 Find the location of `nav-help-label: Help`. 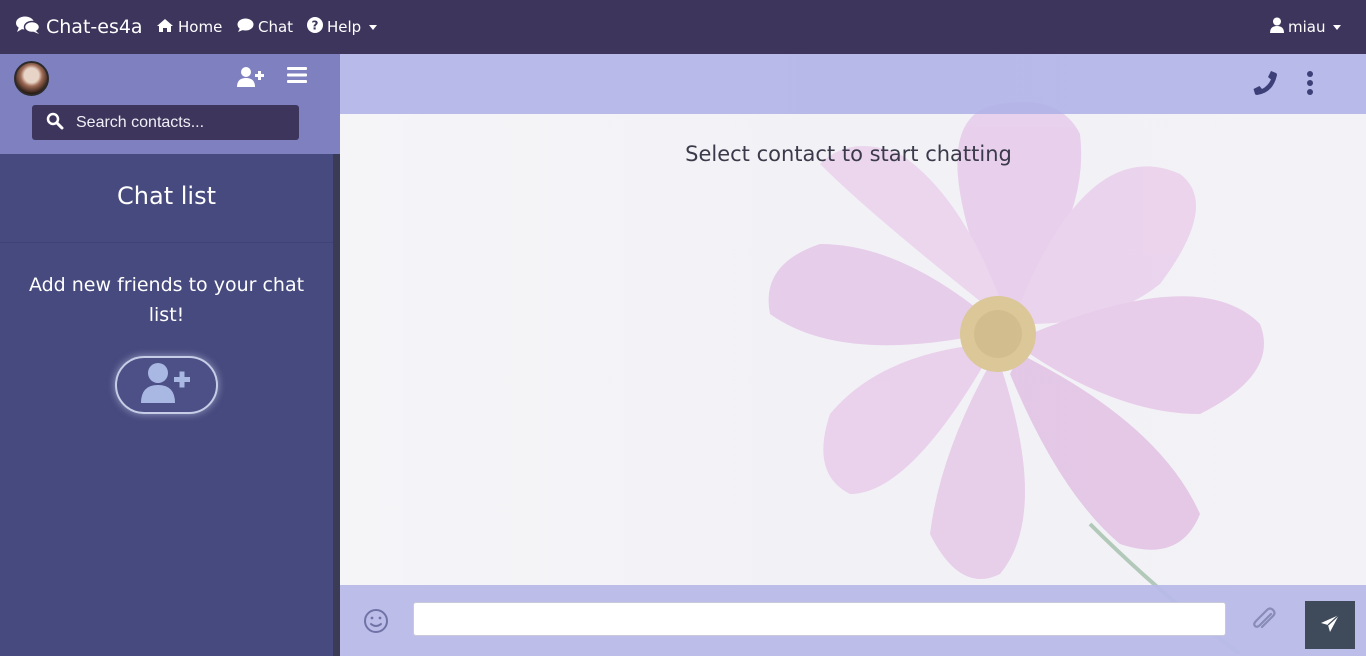

nav-help-label: Help is located at coordinates (344, 27).